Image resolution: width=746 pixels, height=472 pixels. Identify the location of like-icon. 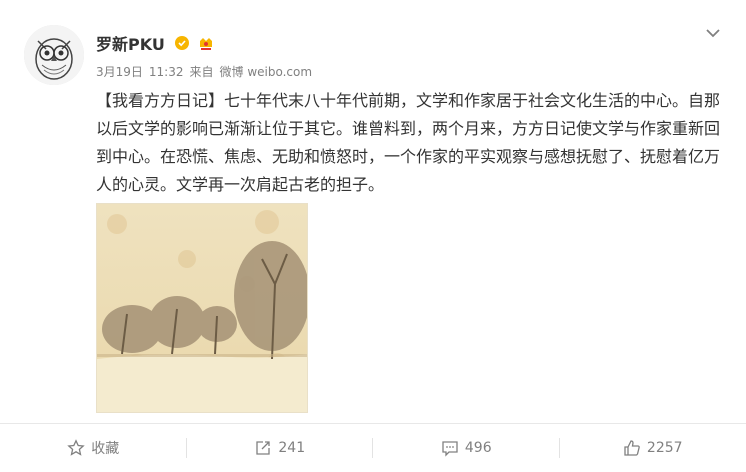
(632, 448).